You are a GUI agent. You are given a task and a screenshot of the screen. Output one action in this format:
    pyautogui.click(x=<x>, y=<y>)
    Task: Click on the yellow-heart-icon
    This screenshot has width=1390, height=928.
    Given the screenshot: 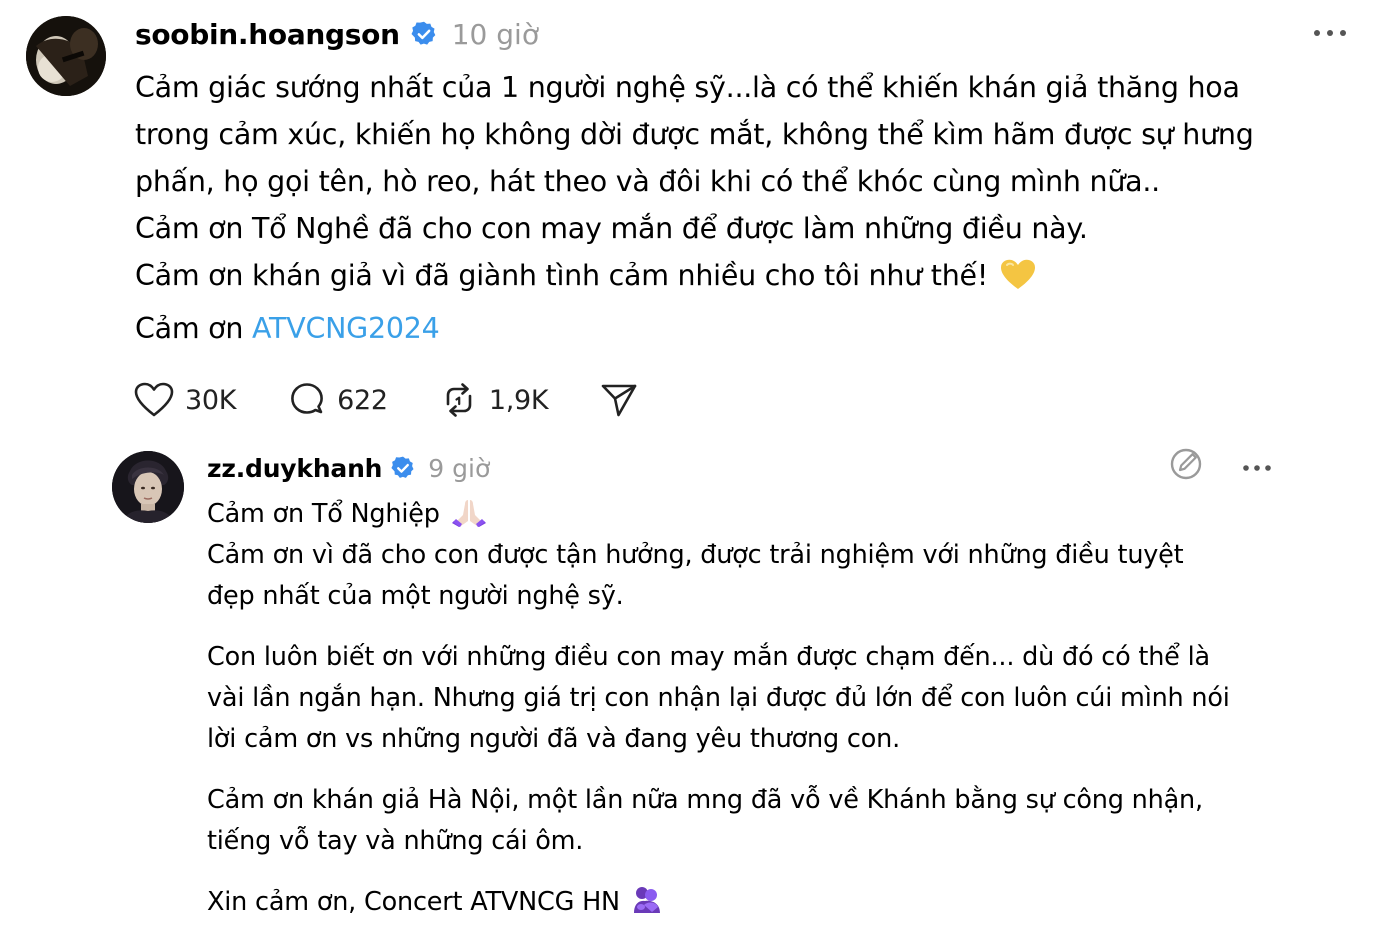 What is the action you would take?
    pyautogui.click(x=1018, y=281)
    